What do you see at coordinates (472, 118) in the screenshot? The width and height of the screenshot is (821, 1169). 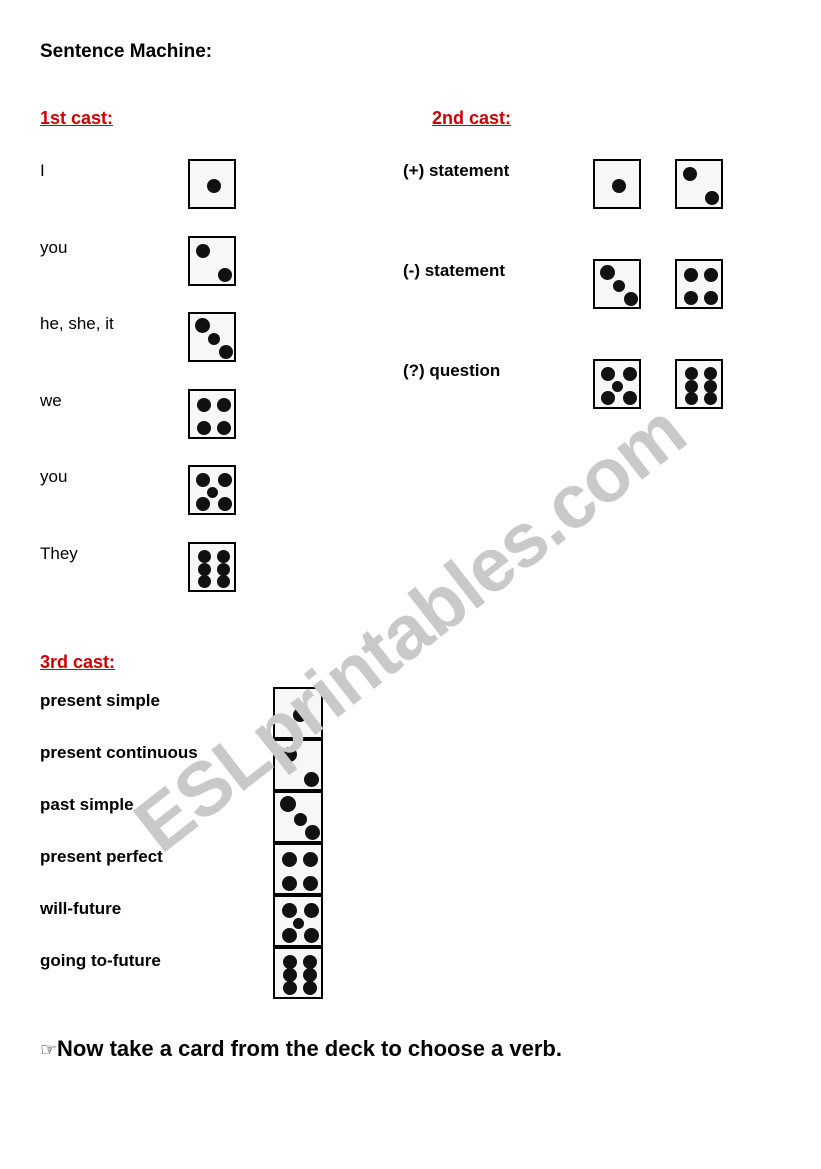 I see `second-cast-heading: 2nd cast:` at bounding box center [472, 118].